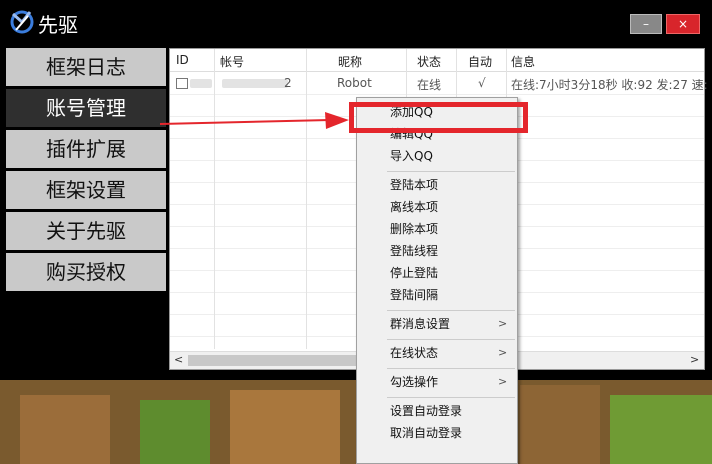  I want to click on scrollbar-thumb, so click(278, 360).